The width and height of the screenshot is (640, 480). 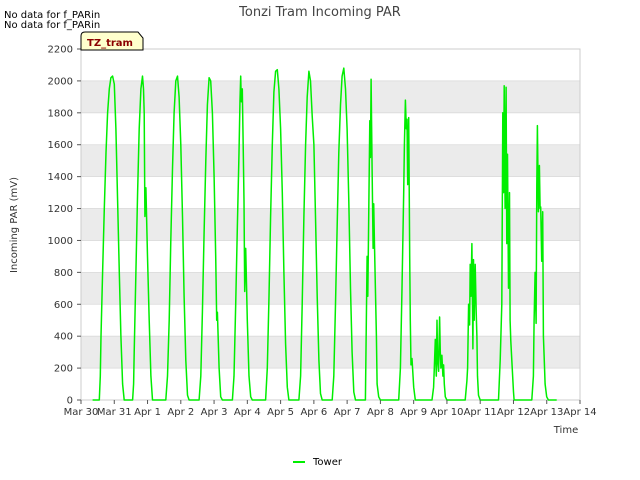 I want to click on y-tick-label: 1400, so click(x=60, y=177).